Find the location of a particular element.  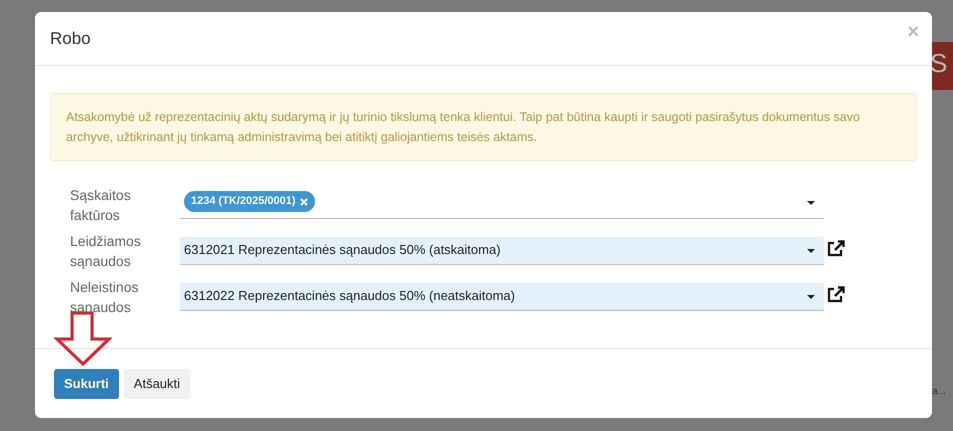

field-label: Sąskaitos faktūros is located at coordinates (100, 205).